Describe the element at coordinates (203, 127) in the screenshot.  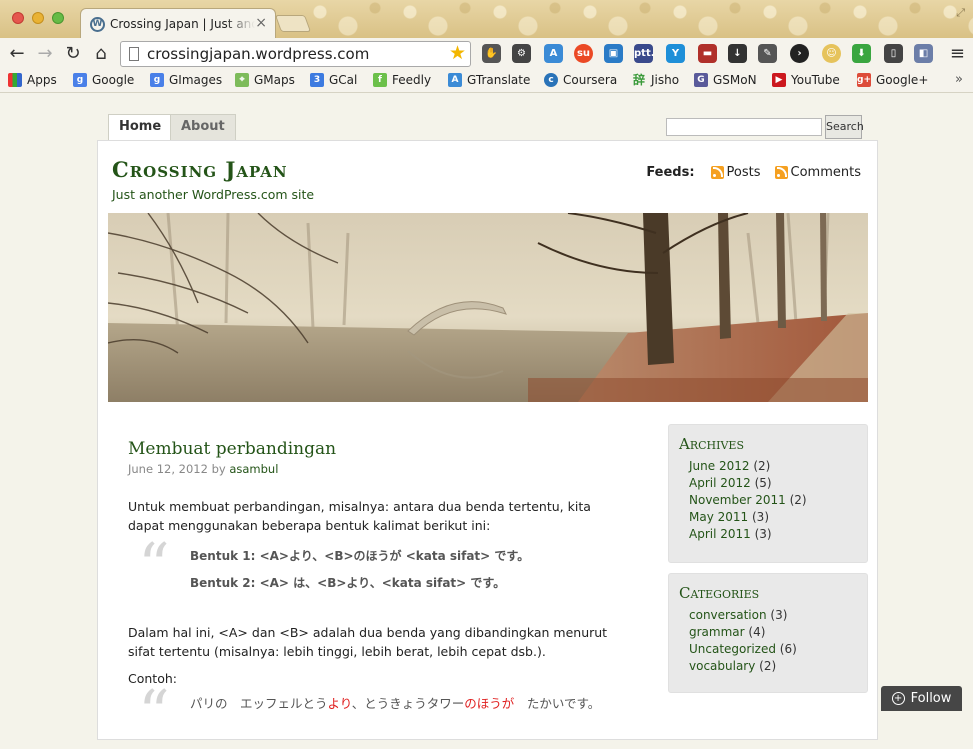
I see `tab-about: About` at that location.